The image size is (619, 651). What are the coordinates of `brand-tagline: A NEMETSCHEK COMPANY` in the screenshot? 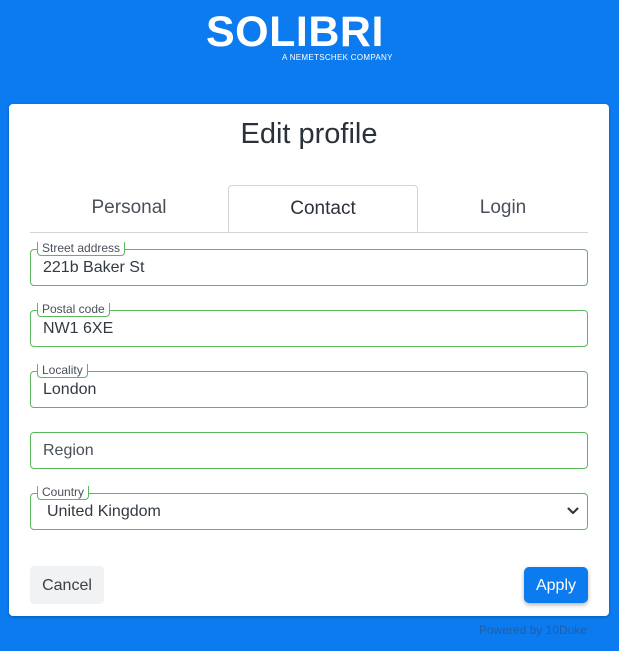 It's located at (337, 57).